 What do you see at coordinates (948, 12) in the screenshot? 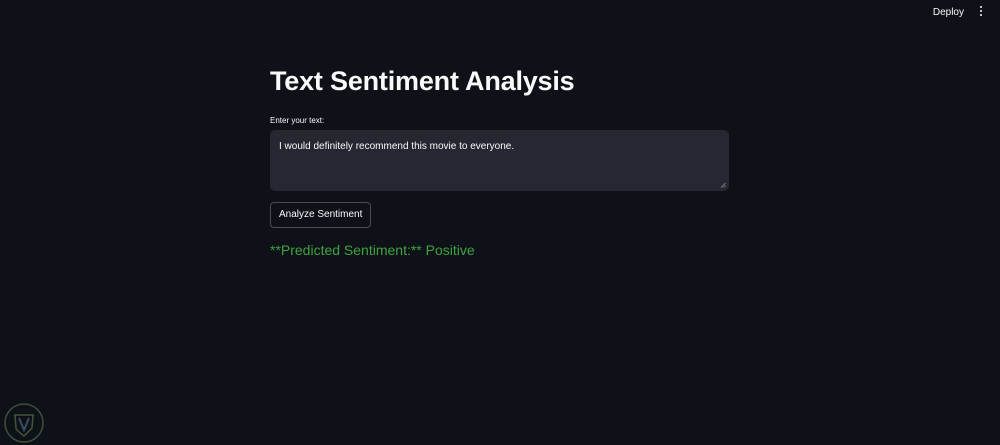
I see `deploy-button: Deploy` at bounding box center [948, 12].